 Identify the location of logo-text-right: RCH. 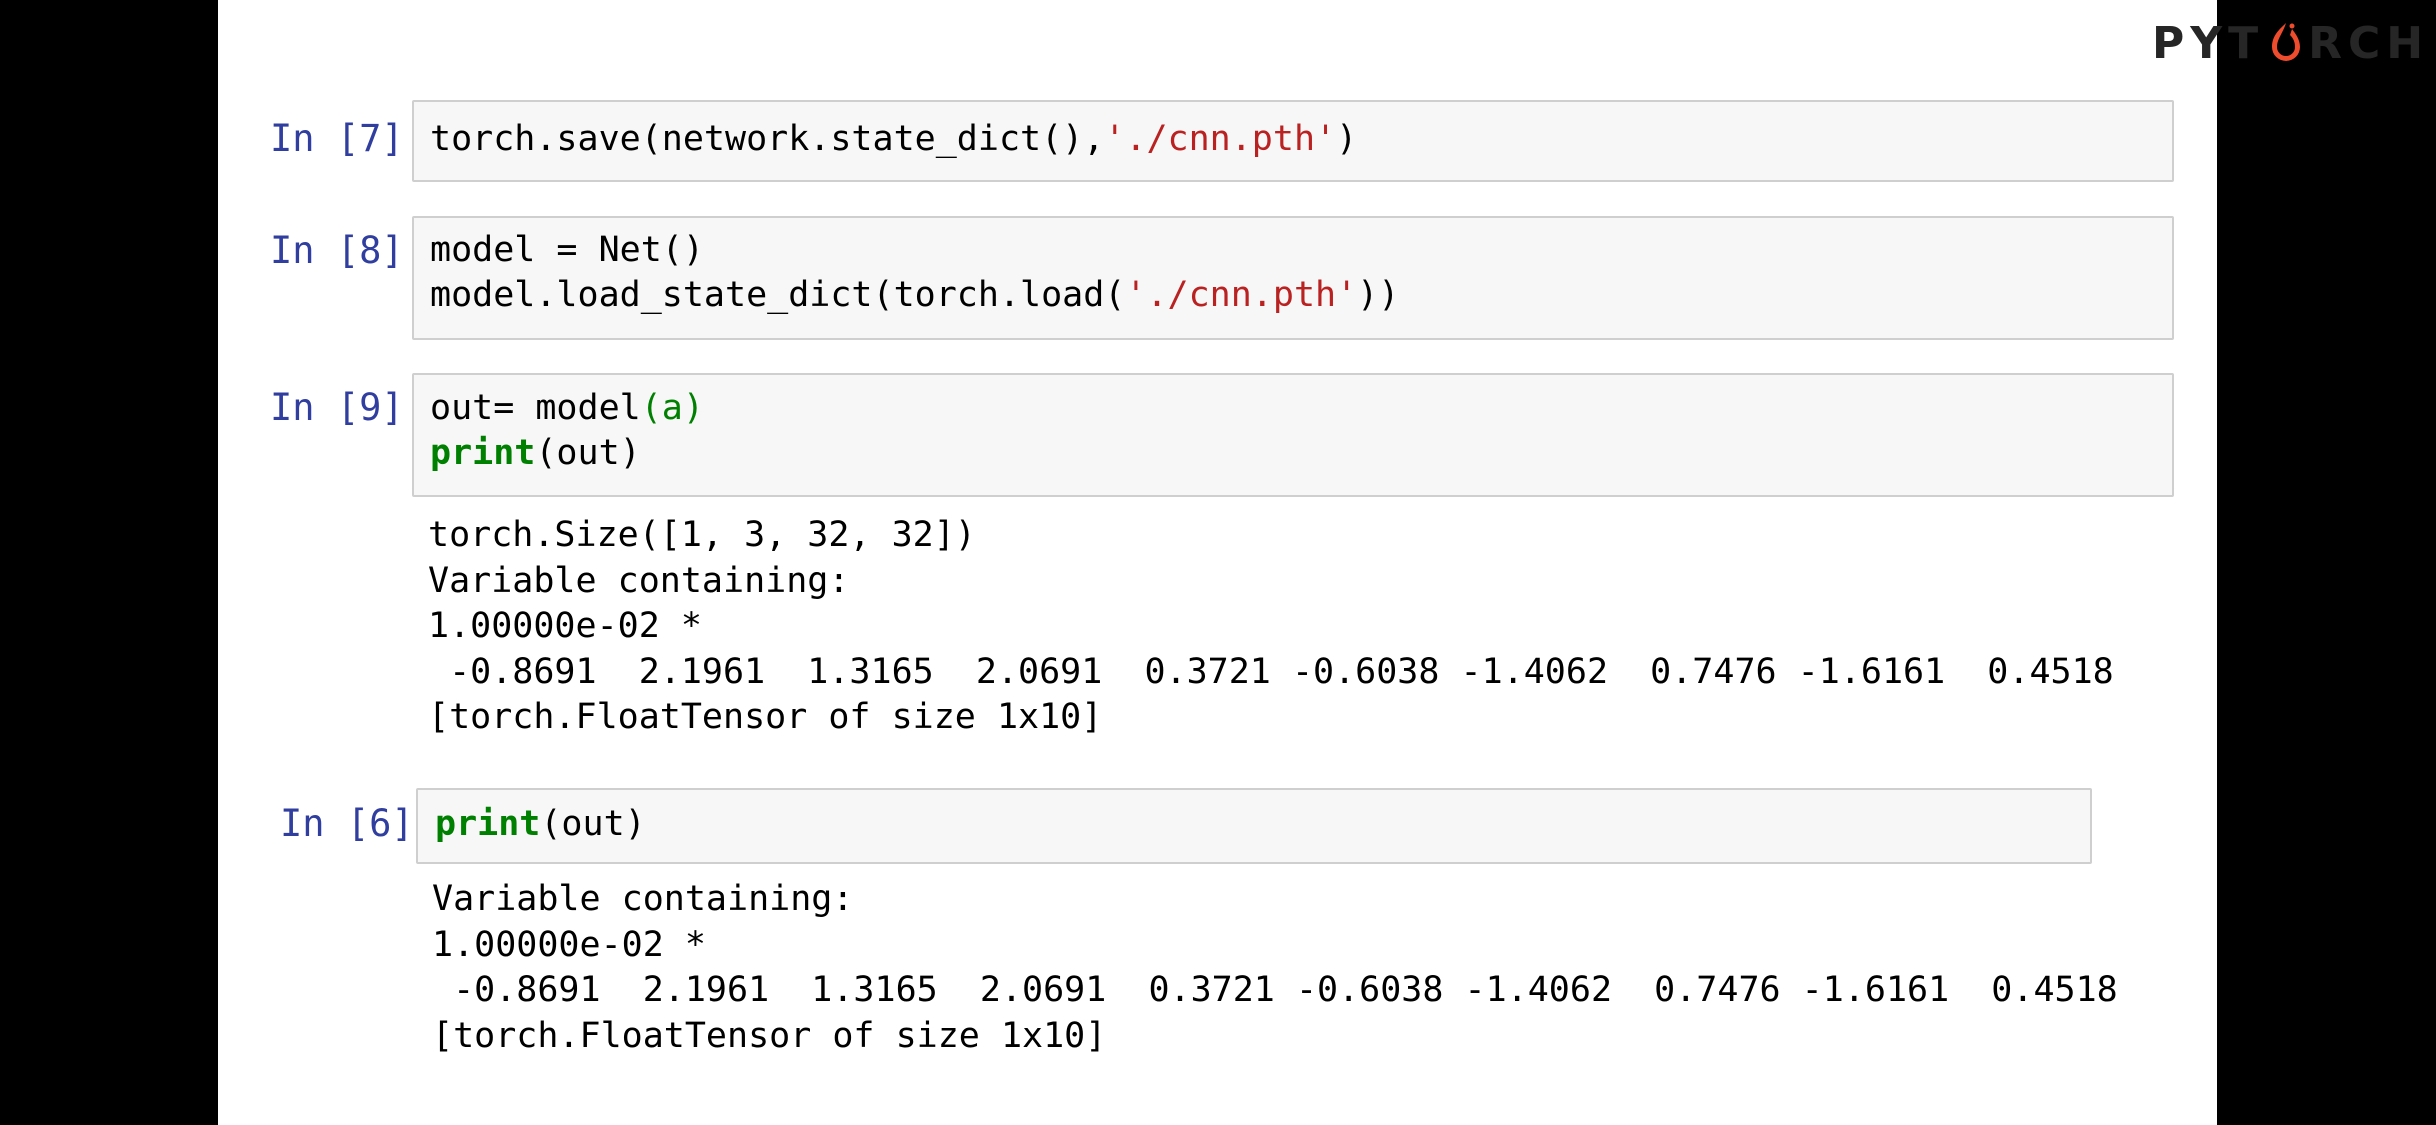
(2369, 43).